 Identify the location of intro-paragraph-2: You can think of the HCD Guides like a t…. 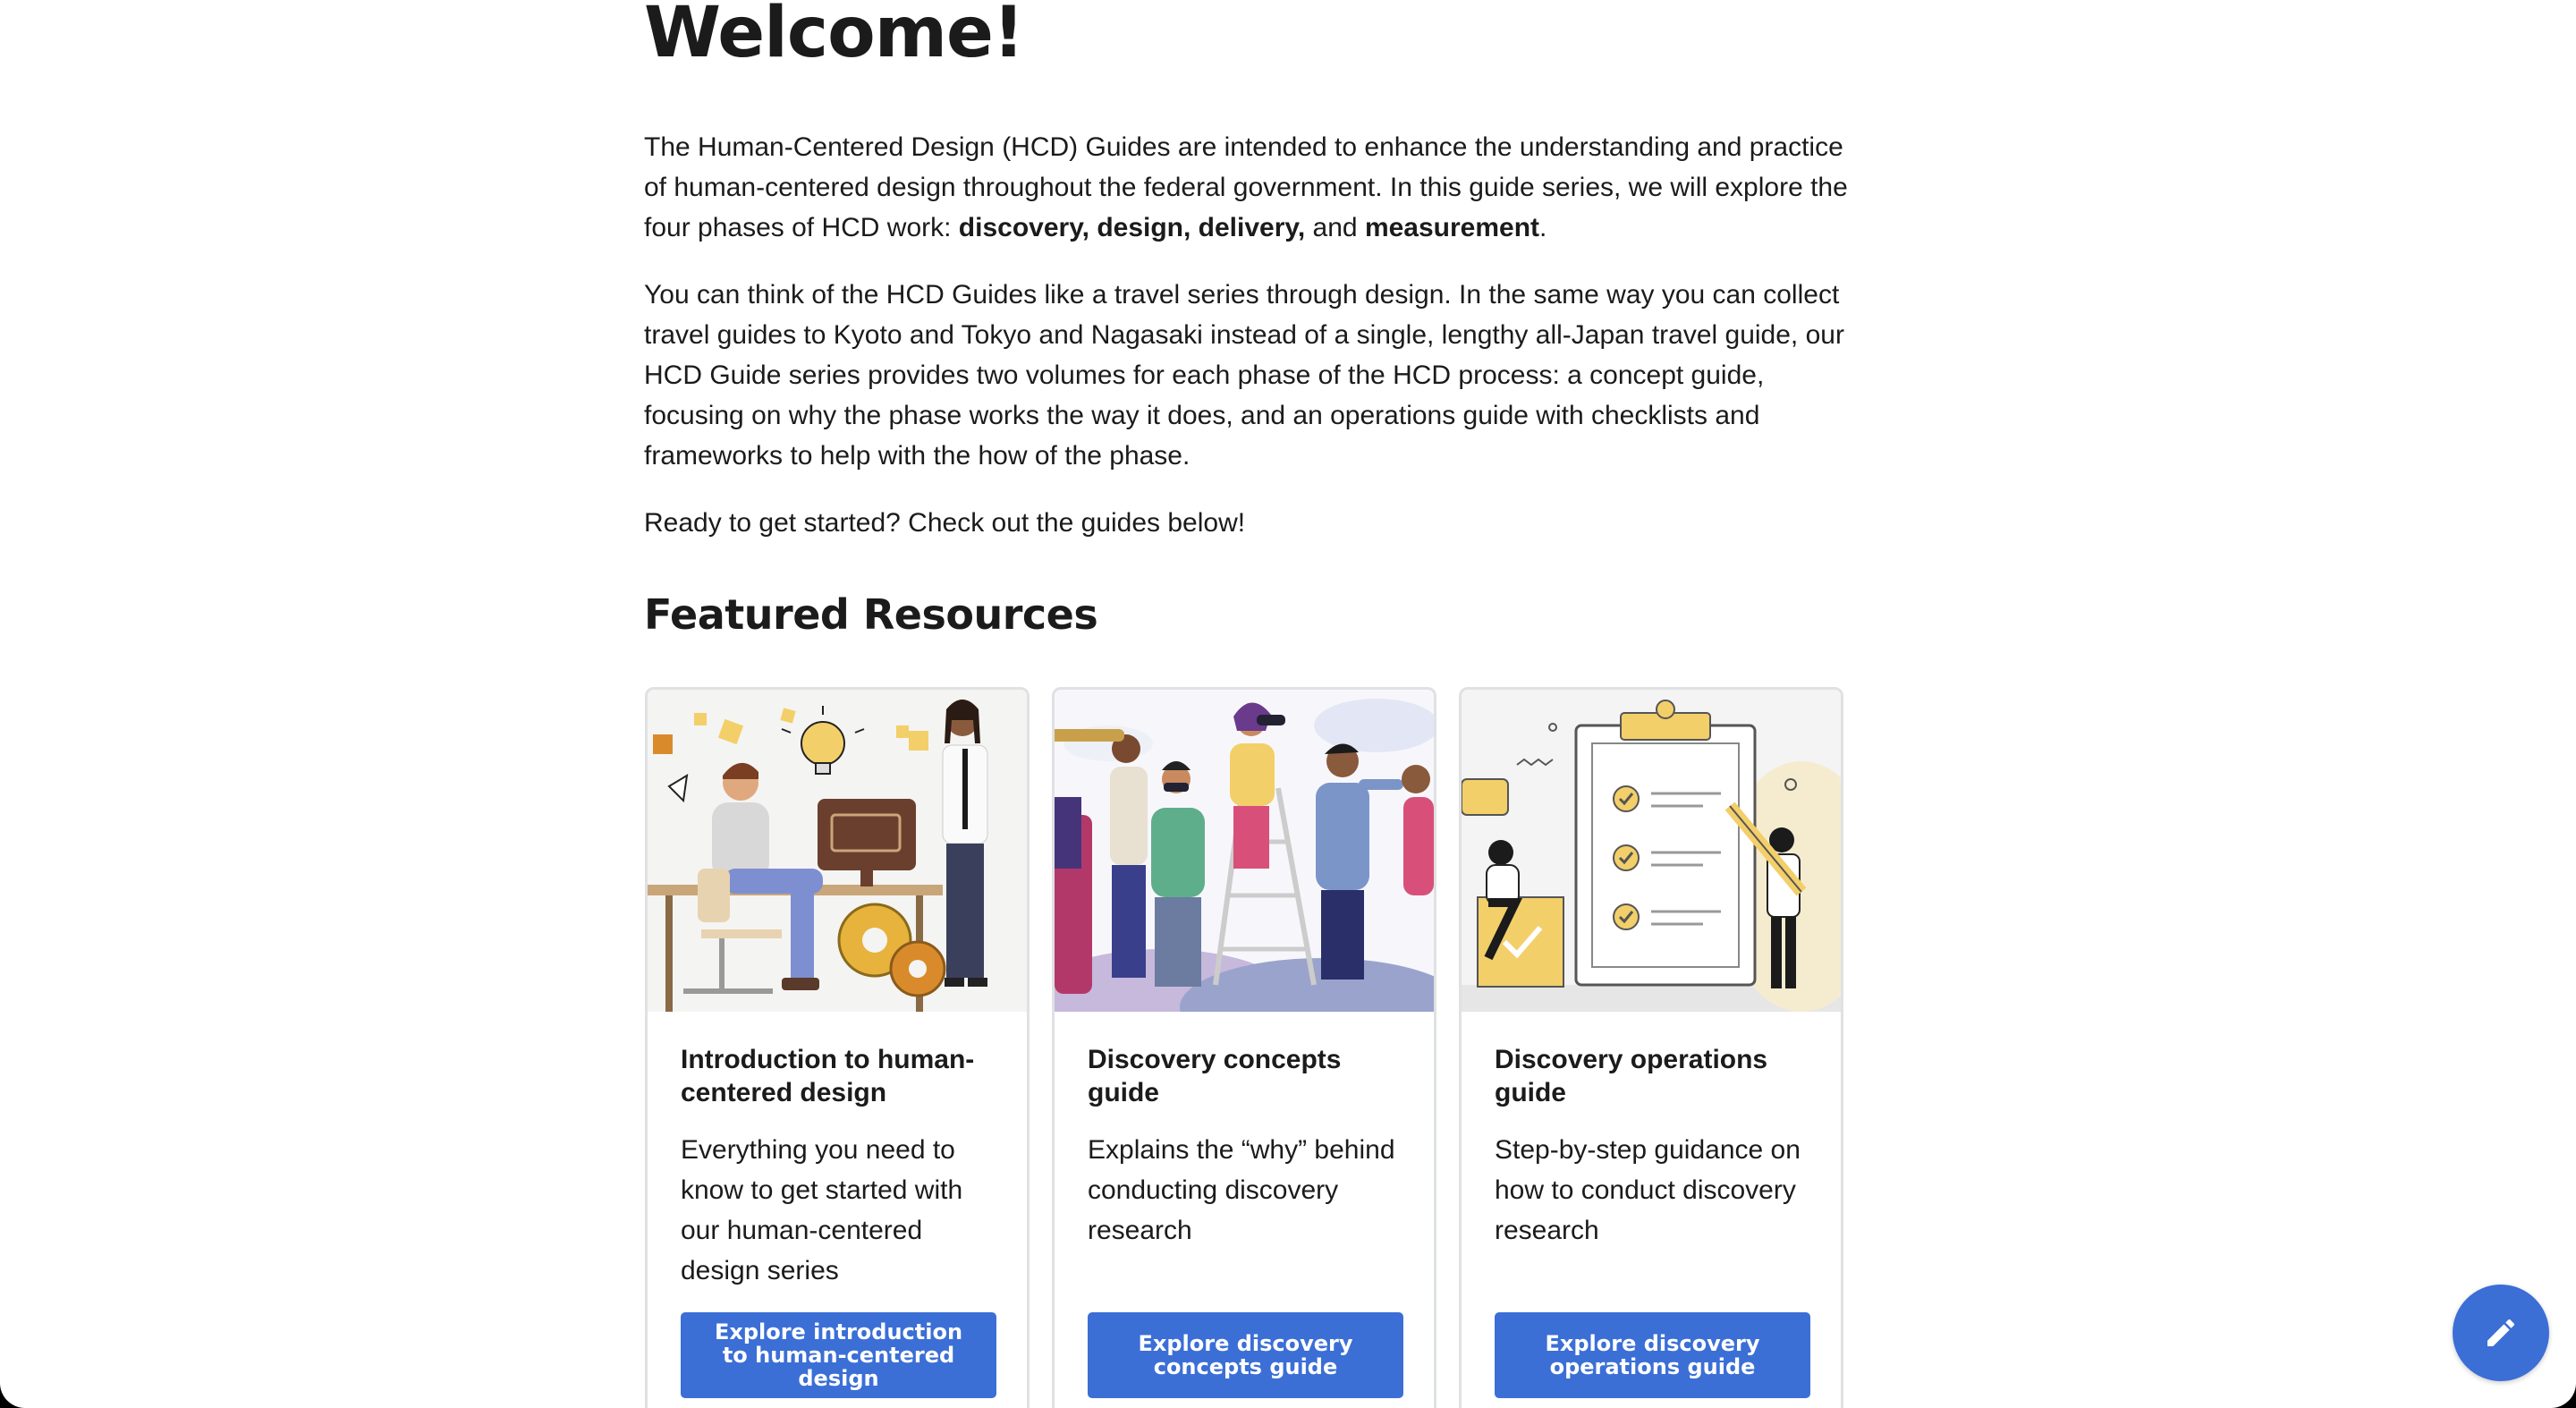
(1244, 376).